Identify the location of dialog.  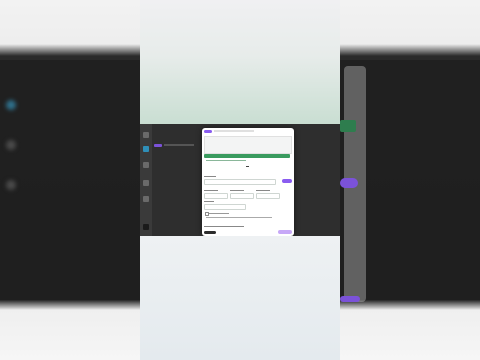
(248, 182).